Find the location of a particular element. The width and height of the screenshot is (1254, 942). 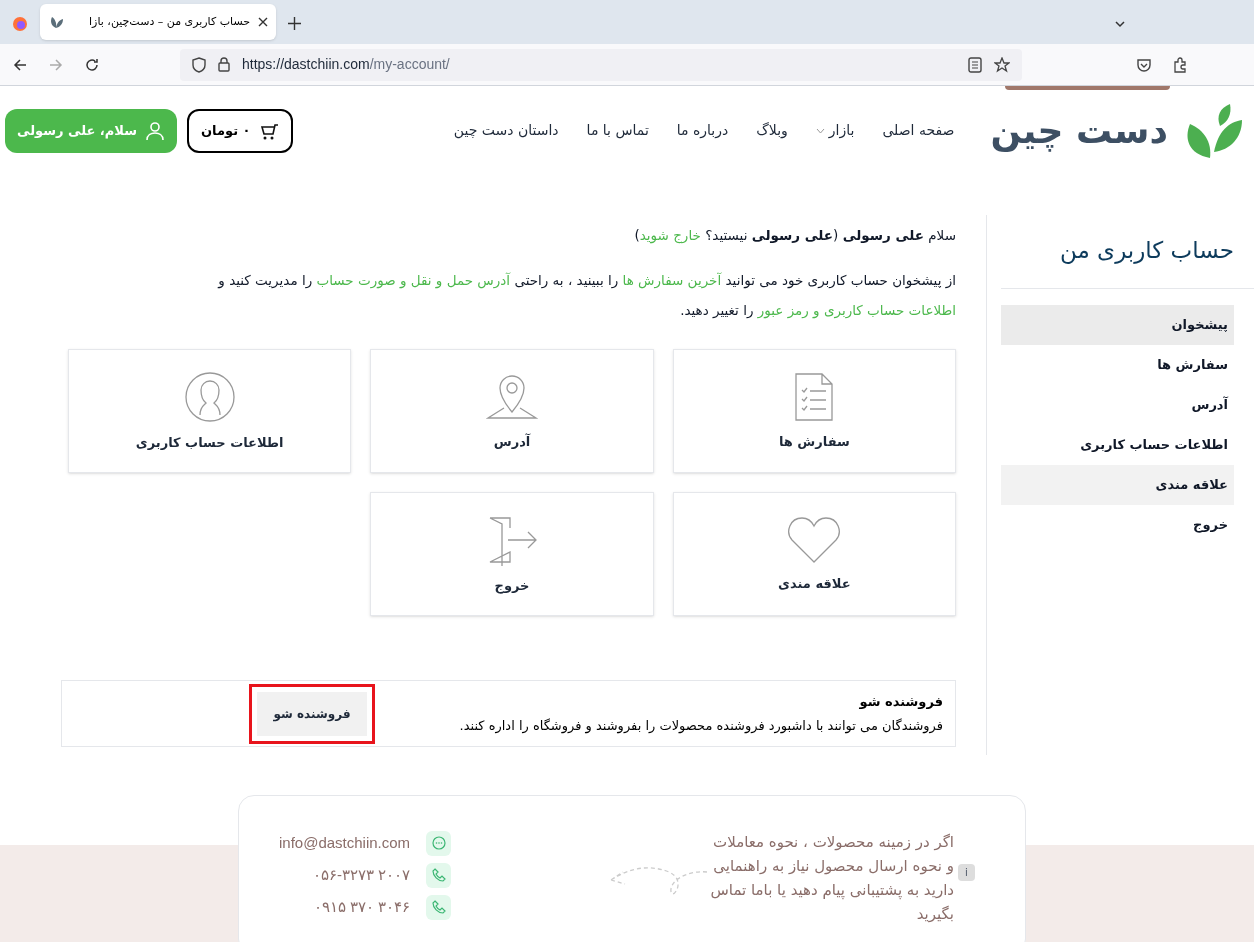

page-title: حساب کاربری من is located at coordinates (1146, 251).